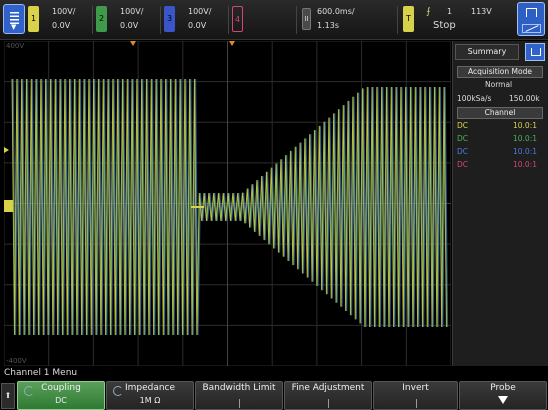 The width and height of the screenshot is (548, 410). Describe the element at coordinates (150, 400) in the screenshot. I see `impedance-value: 1M Ω` at that location.